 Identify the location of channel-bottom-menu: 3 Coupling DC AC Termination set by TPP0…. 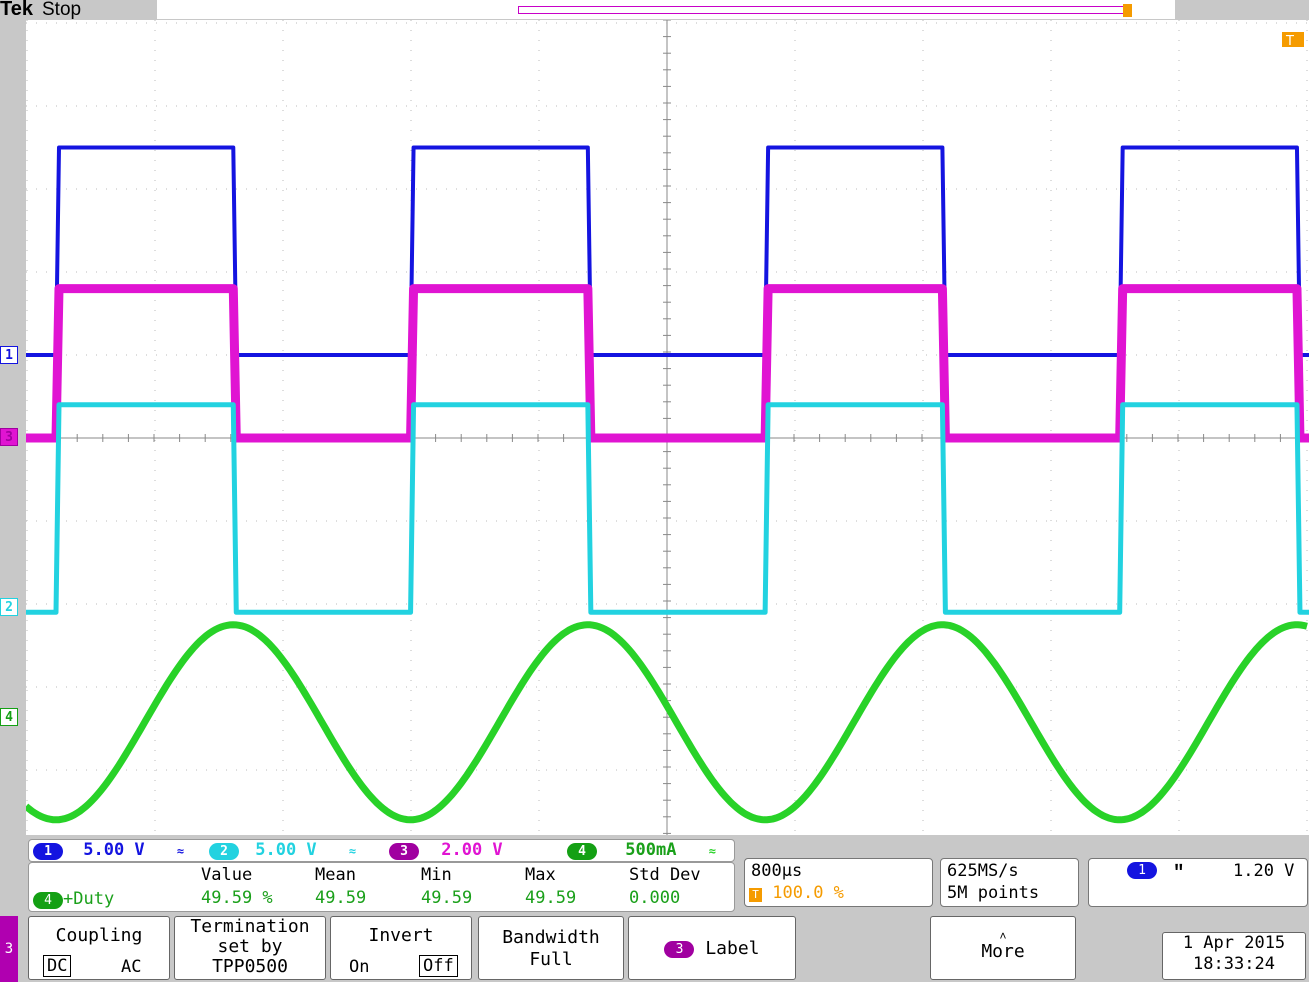
(654, 947).